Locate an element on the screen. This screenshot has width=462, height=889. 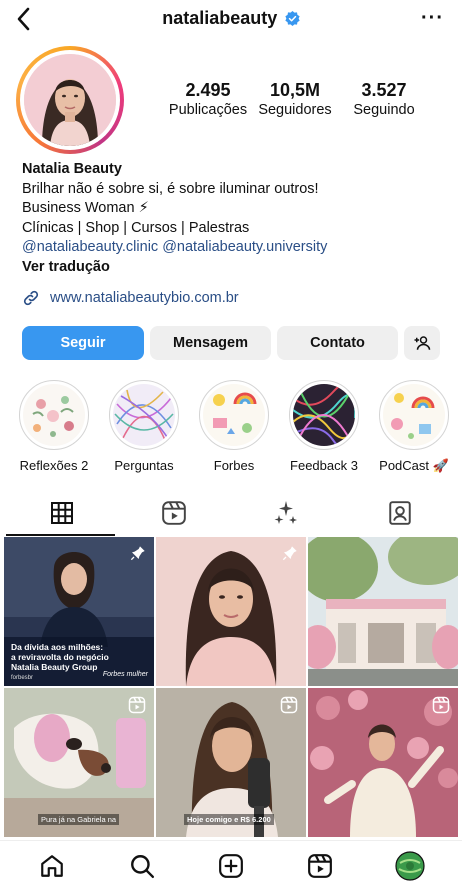
bio-link: www.nataliabeautybio.com.br is located at coordinates (130, 298).